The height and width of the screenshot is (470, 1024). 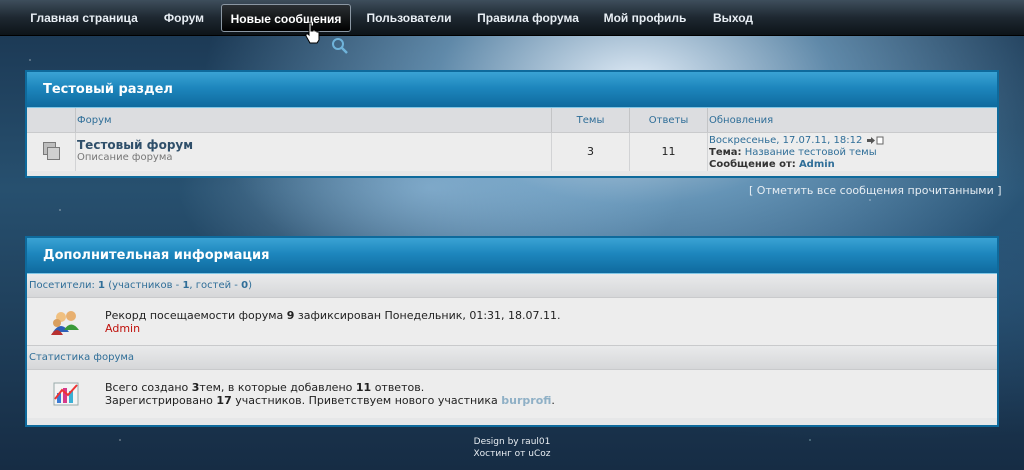 What do you see at coordinates (725, 152) in the screenshot?
I see `topic-label: Тема:` at bounding box center [725, 152].